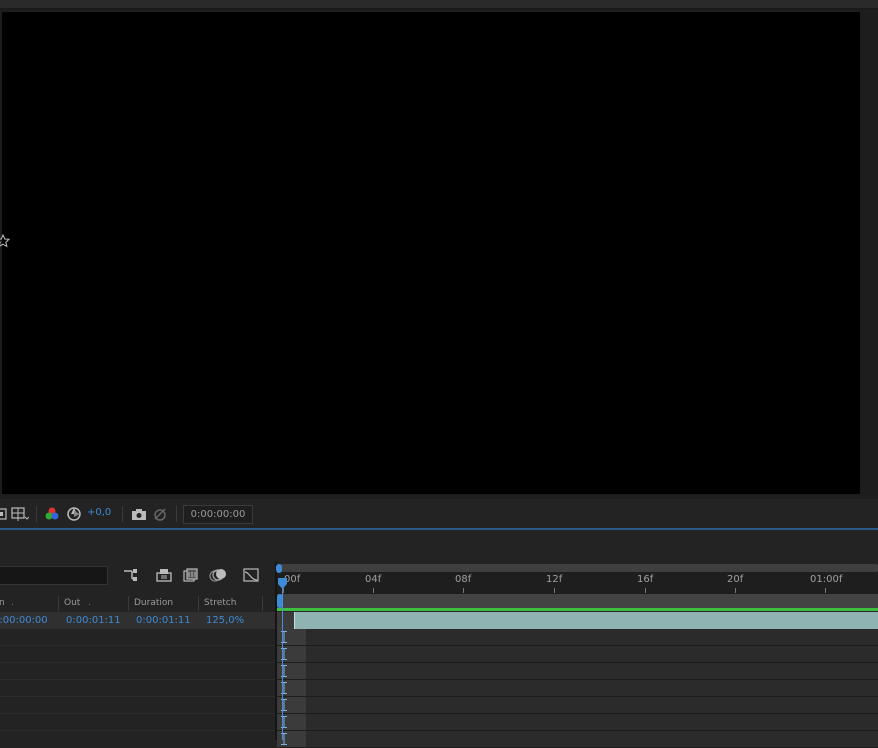  Describe the element at coordinates (586, 620) in the screenshot. I see `layer-duration-bar` at that location.